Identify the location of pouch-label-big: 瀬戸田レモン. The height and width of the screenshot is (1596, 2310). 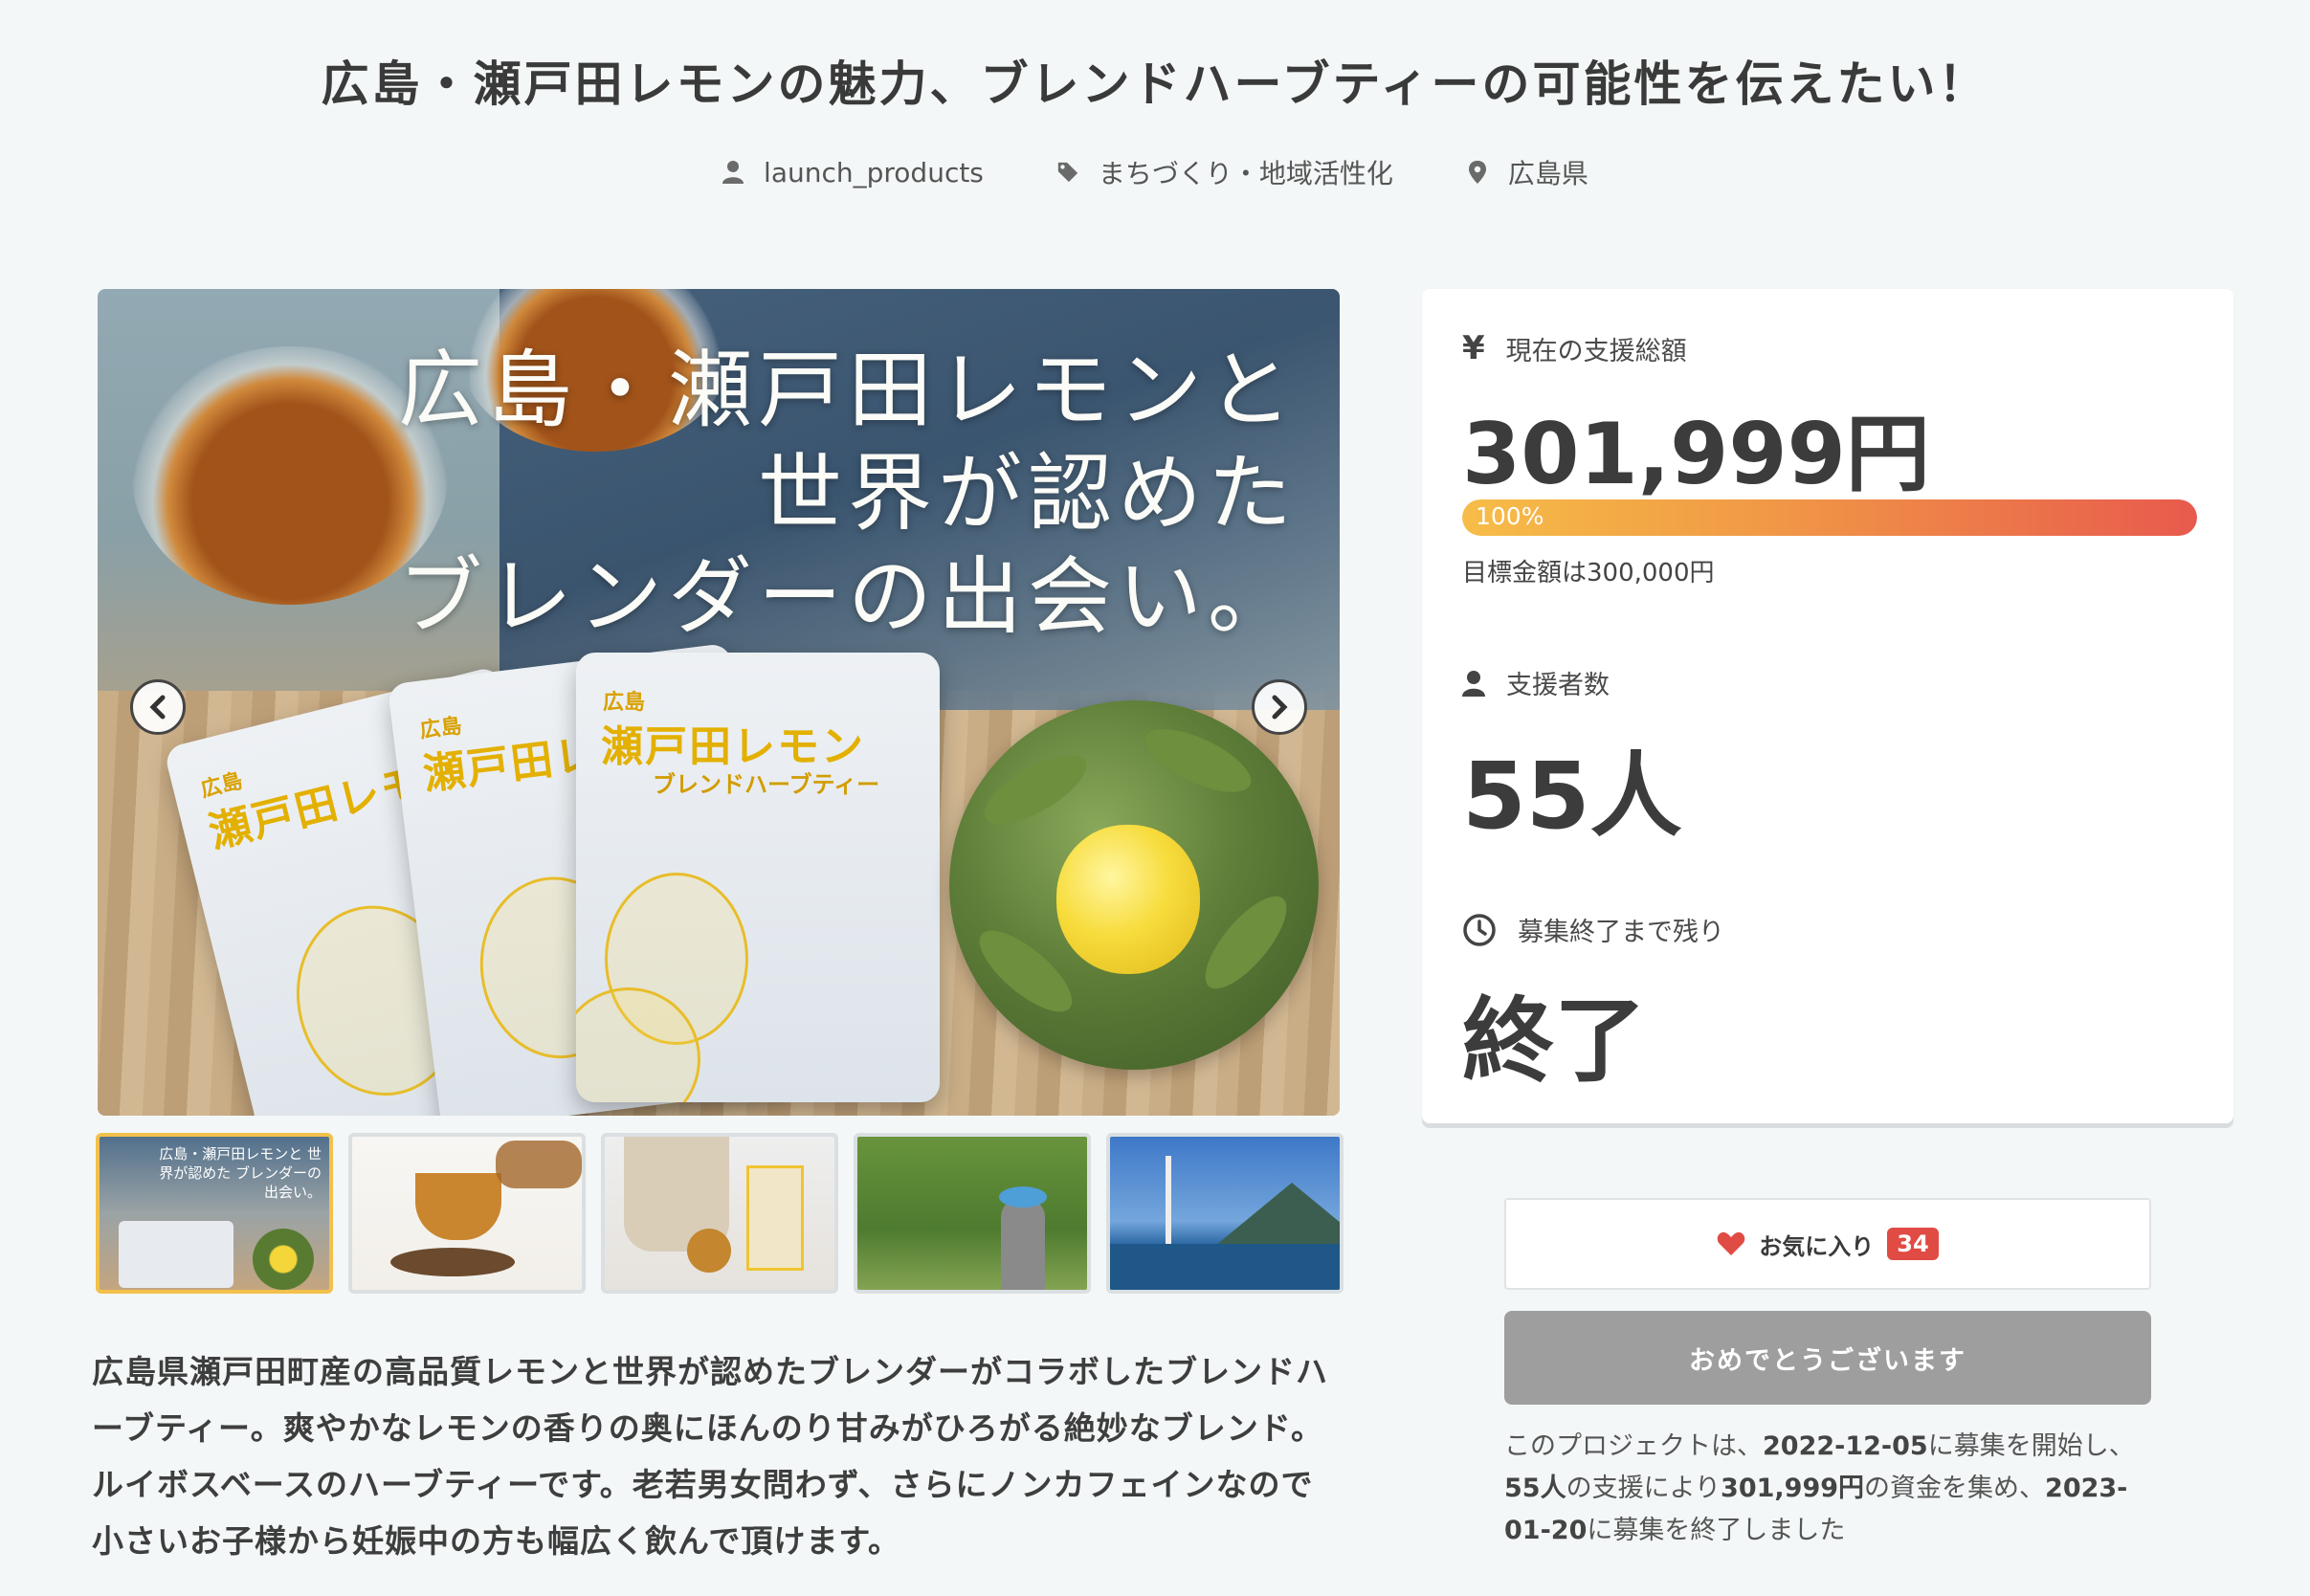
(733, 747).